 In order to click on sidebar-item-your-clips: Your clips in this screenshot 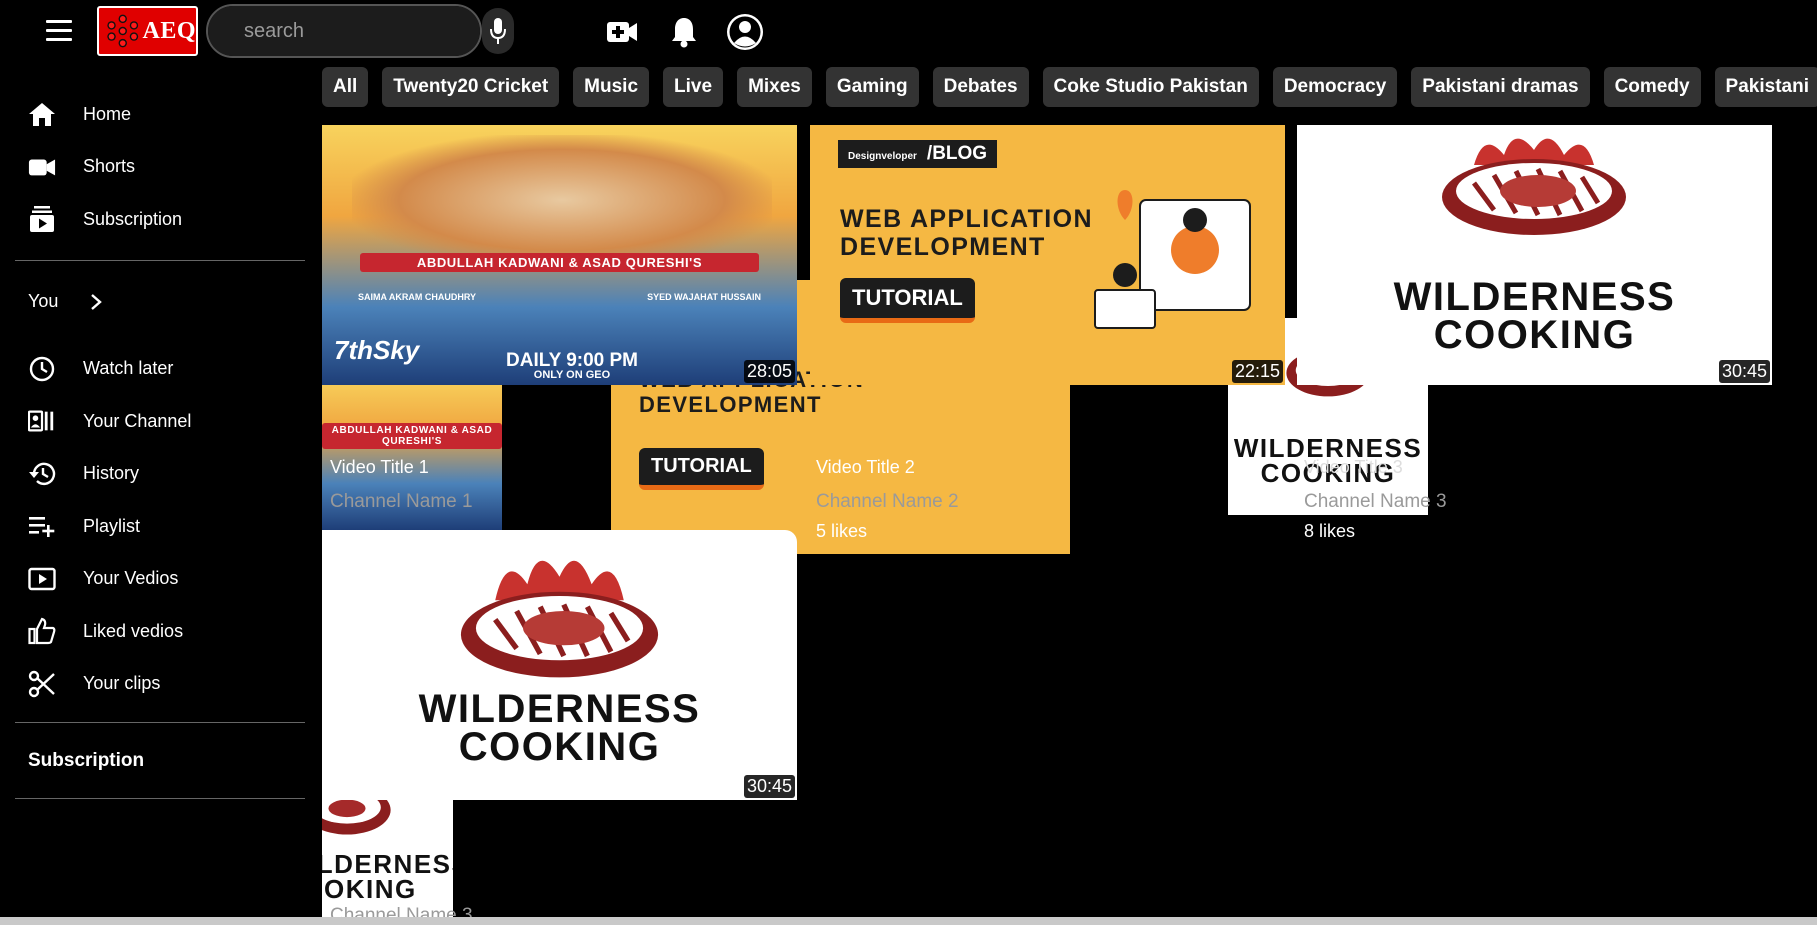, I will do `click(160, 684)`.